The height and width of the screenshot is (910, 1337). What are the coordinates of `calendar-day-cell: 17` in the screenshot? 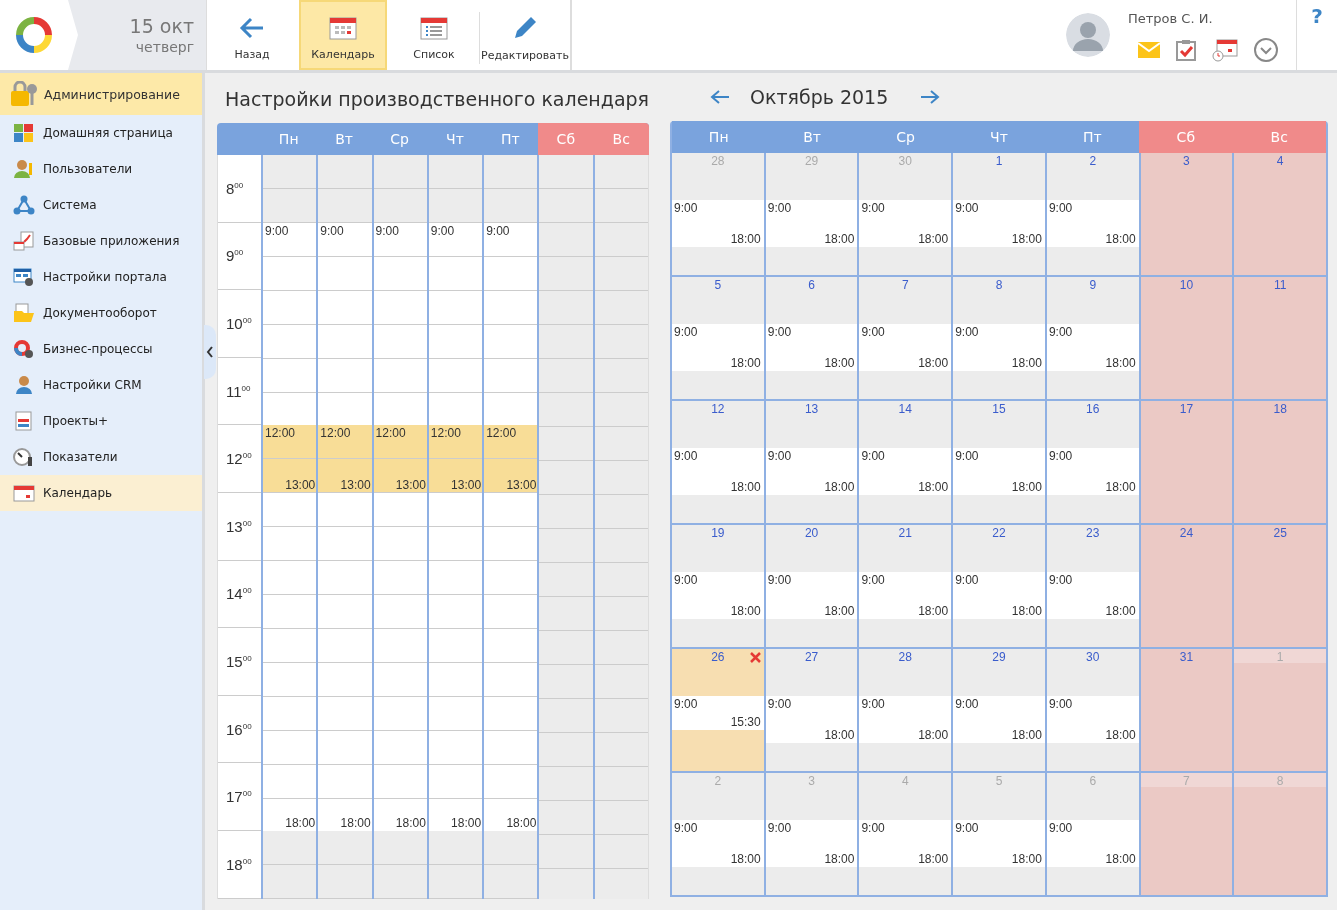 It's located at (1186, 462).